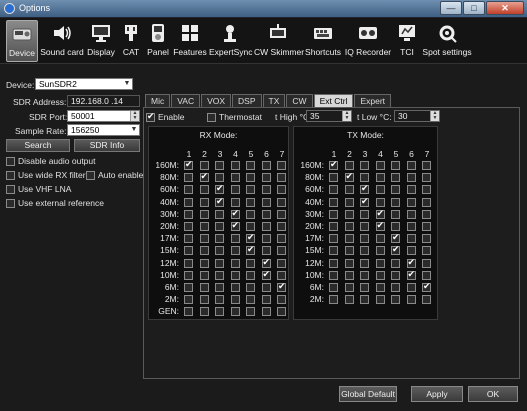 The image size is (527, 411). I want to click on maximize-button: □, so click(474, 8).